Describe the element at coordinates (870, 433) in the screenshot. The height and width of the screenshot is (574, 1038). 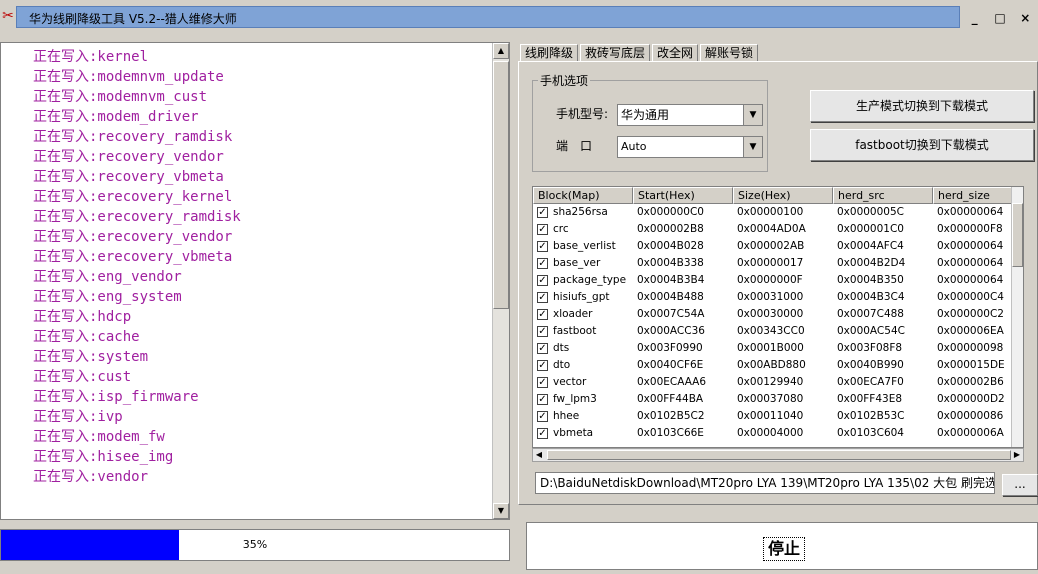
I see `table-cell: 0x0103C604` at that location.